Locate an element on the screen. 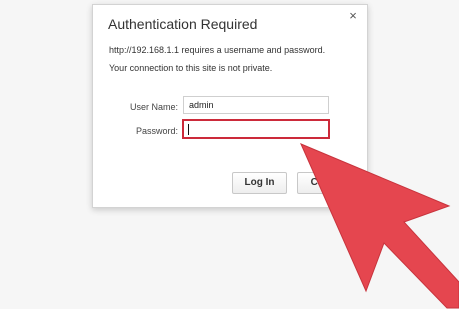  cancel-button: Cancel is located at coordinates (327, 183).